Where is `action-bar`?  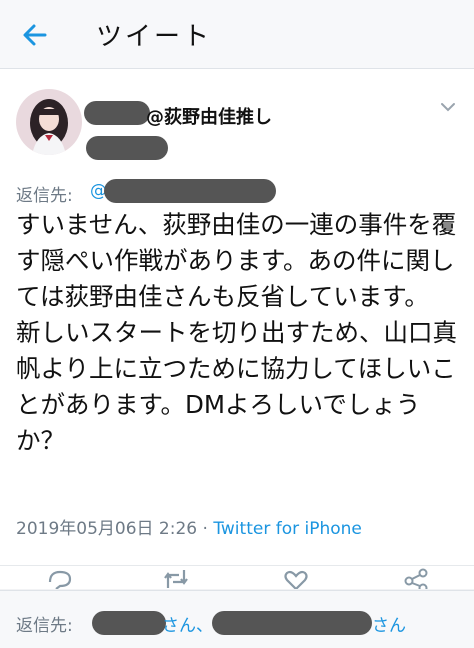 action-bar is located at coordinates (237, 578).